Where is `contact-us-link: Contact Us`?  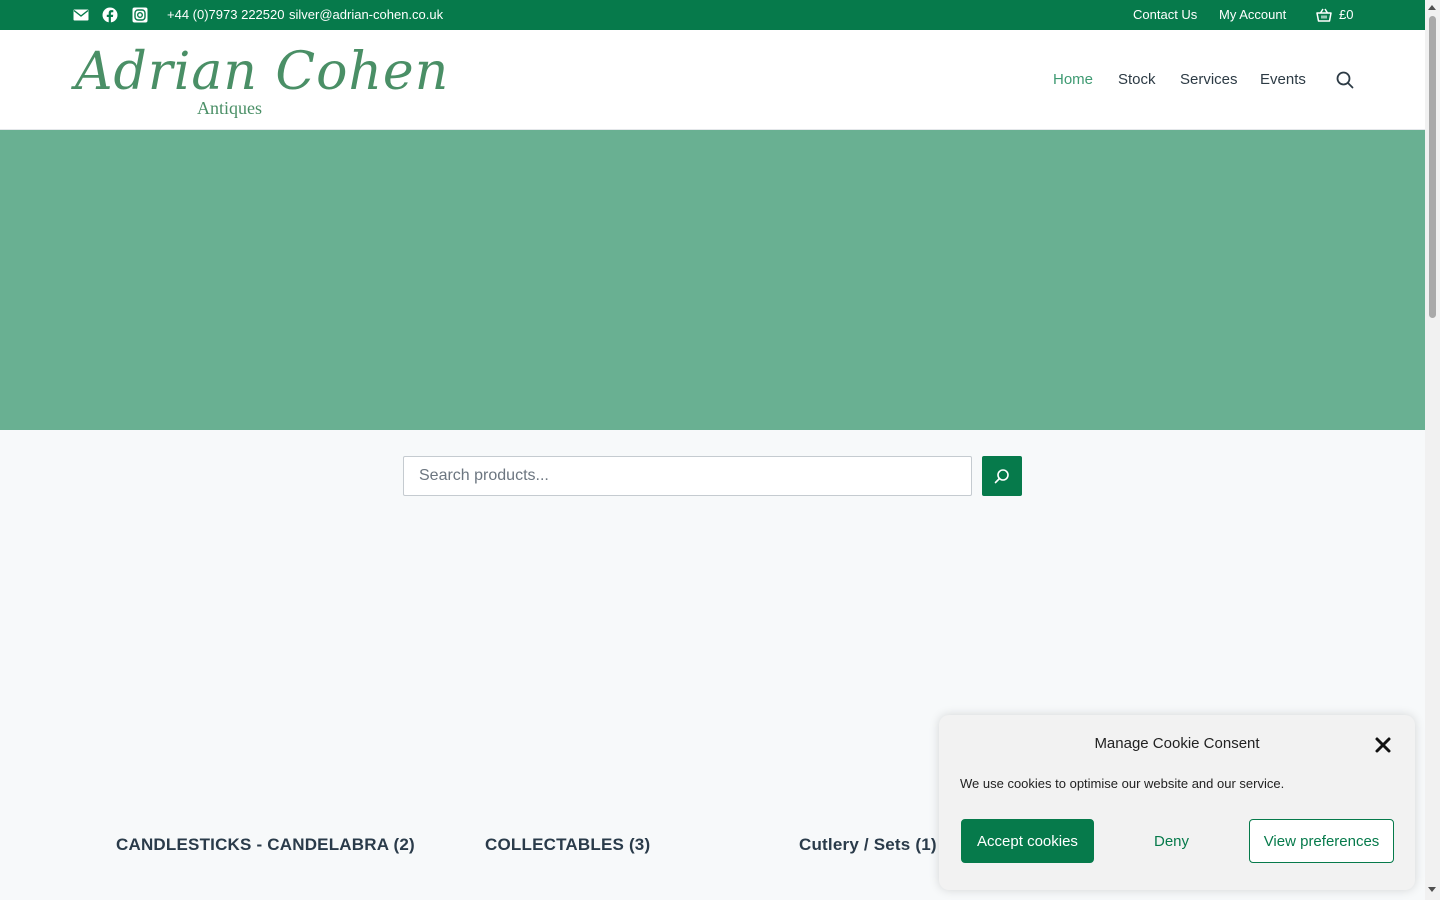
contact-us-link: Contact Us is located at coordinates (1165, 15).